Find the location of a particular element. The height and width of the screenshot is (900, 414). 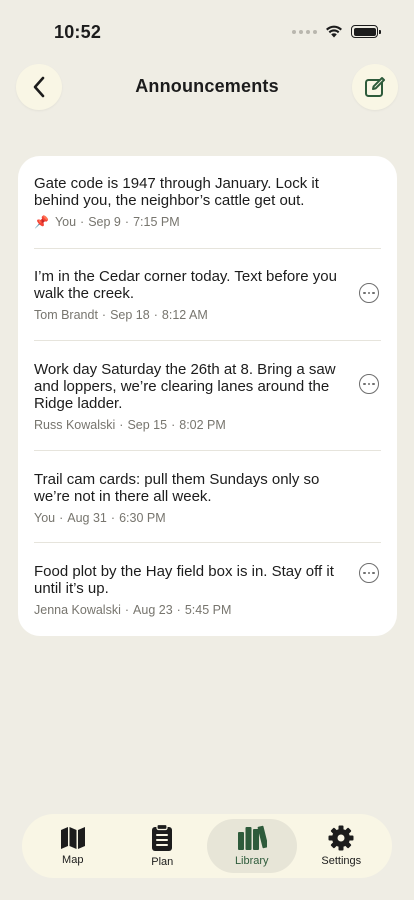

header: Announcements is located at coordinates (207, 88).